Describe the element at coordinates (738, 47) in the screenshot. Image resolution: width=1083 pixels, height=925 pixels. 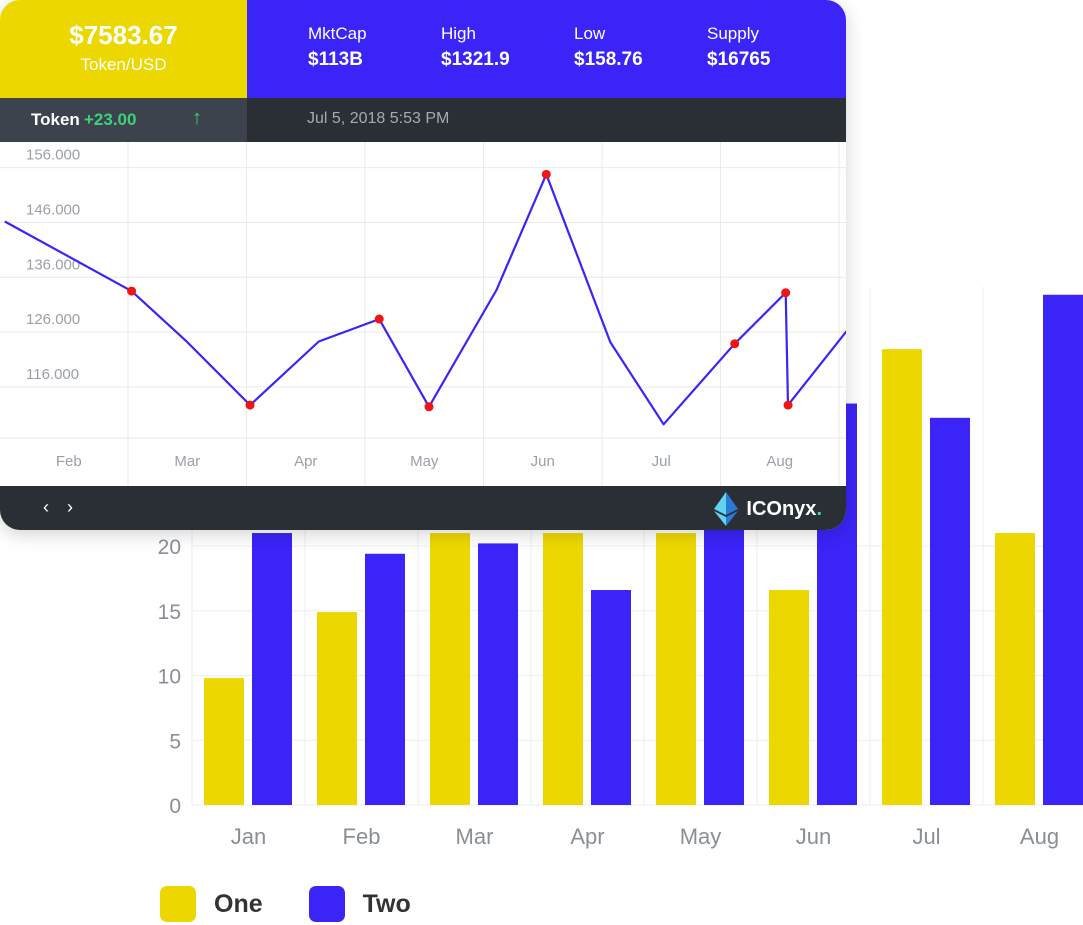
I see `stat-supply: Supply $16765` at that location.